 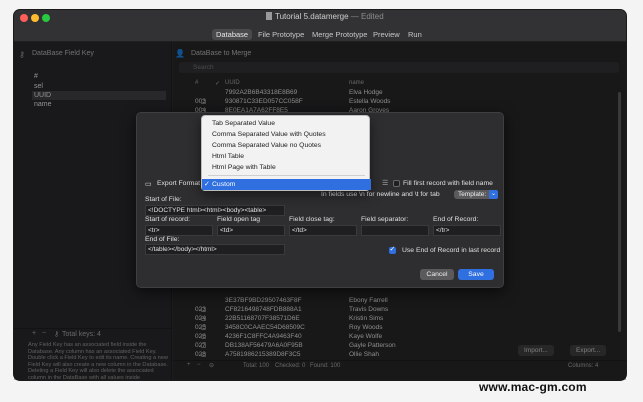 I want to click on field-close-tag-label: Field close tag:, so click(x=312, y=219).